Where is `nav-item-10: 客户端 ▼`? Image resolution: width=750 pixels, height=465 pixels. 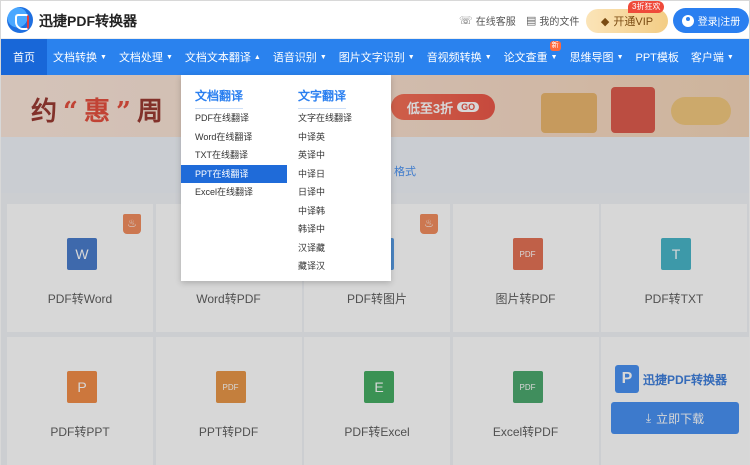 nav-item-10: 客户端 ▼ is located at coordinates (712, 57).